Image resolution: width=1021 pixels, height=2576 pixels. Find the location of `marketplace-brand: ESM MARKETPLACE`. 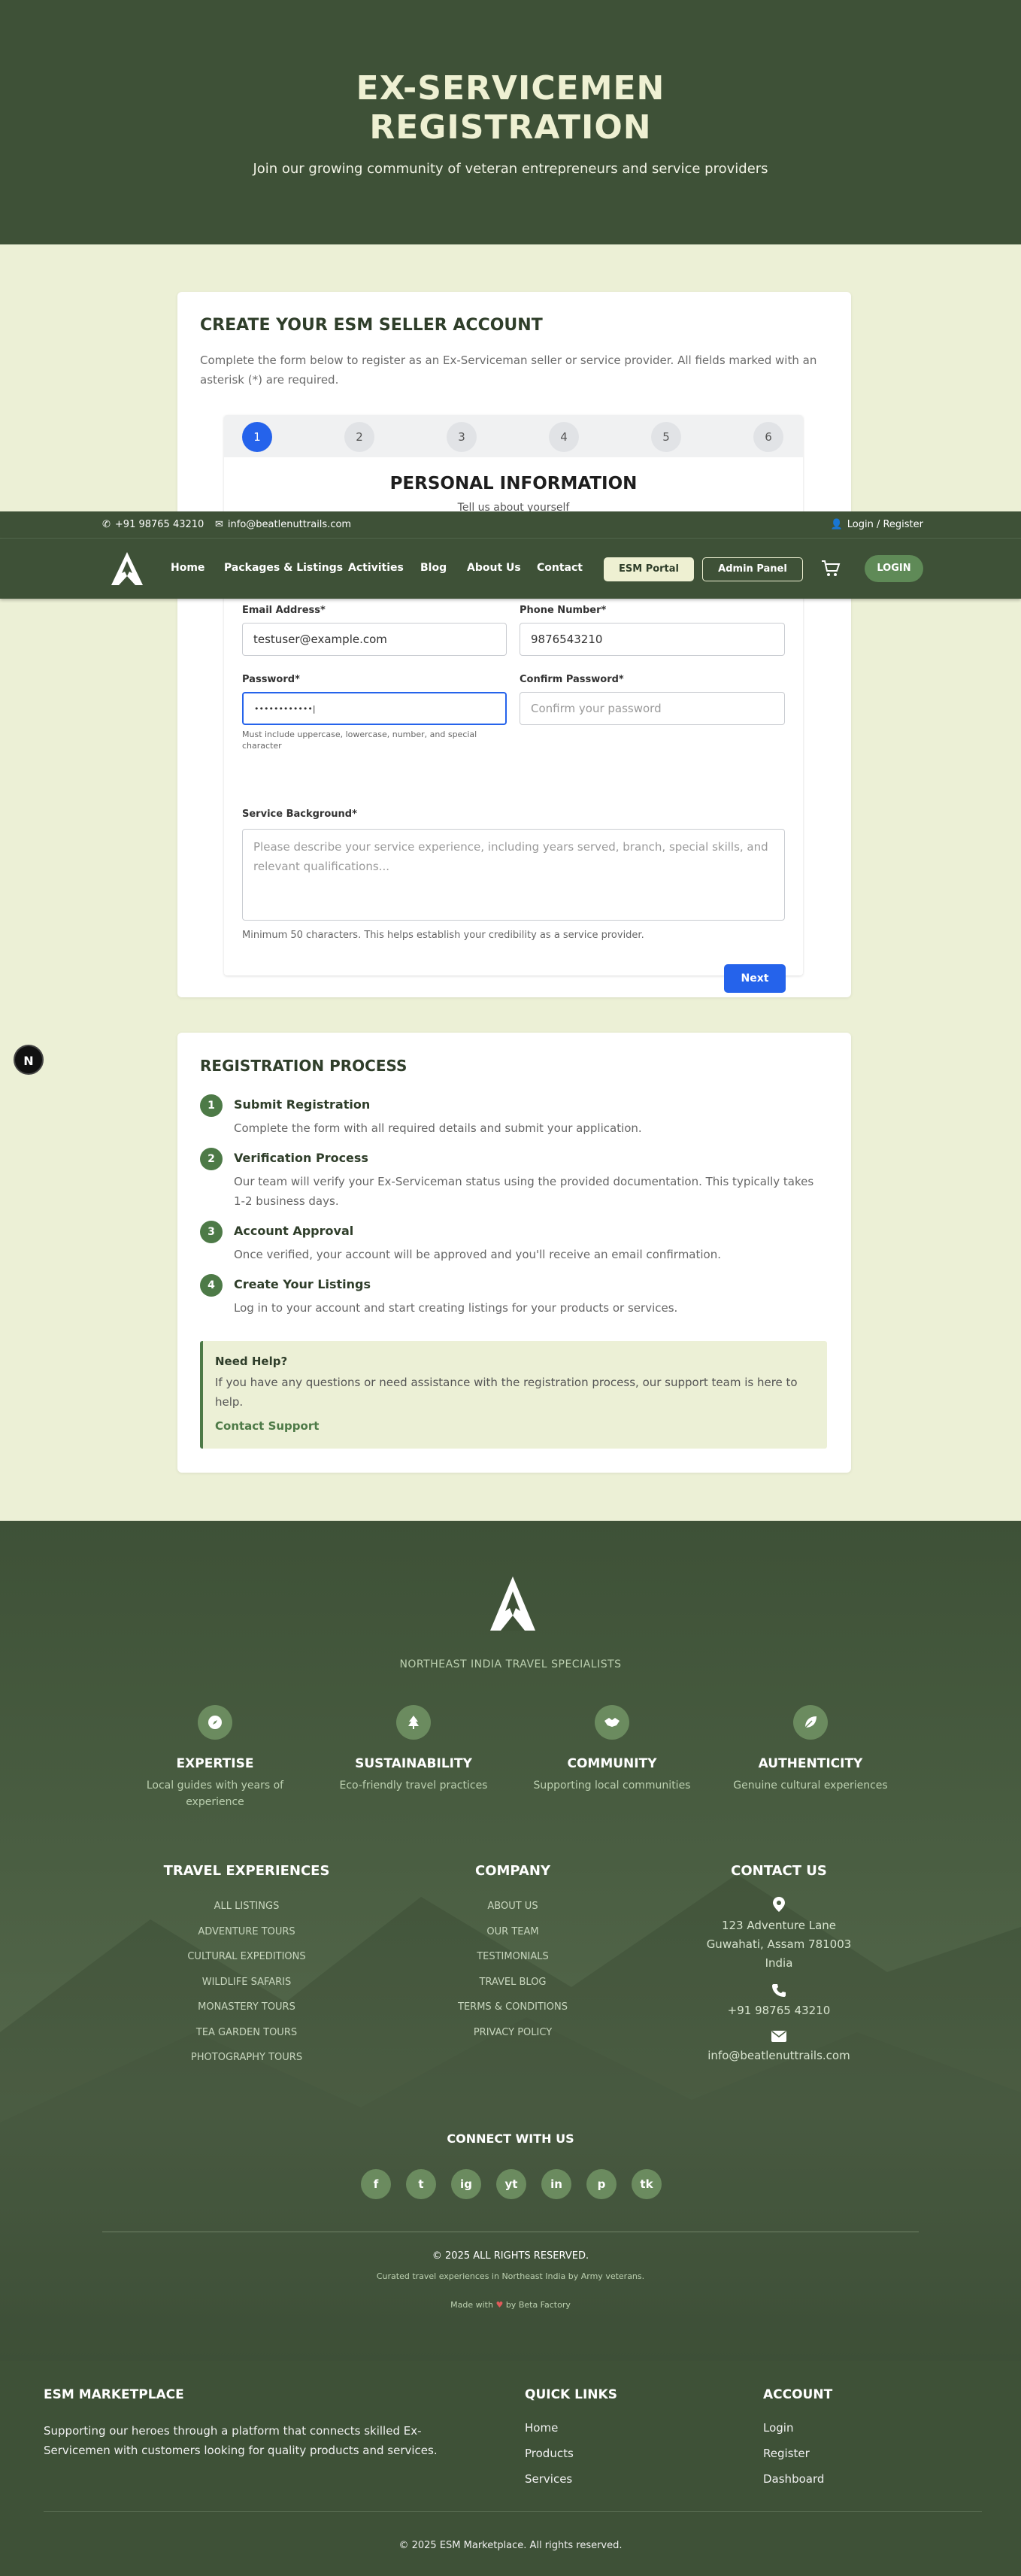

marketplace-brand: ESM MARKETPLACE is located at coordinates (114, 2394).